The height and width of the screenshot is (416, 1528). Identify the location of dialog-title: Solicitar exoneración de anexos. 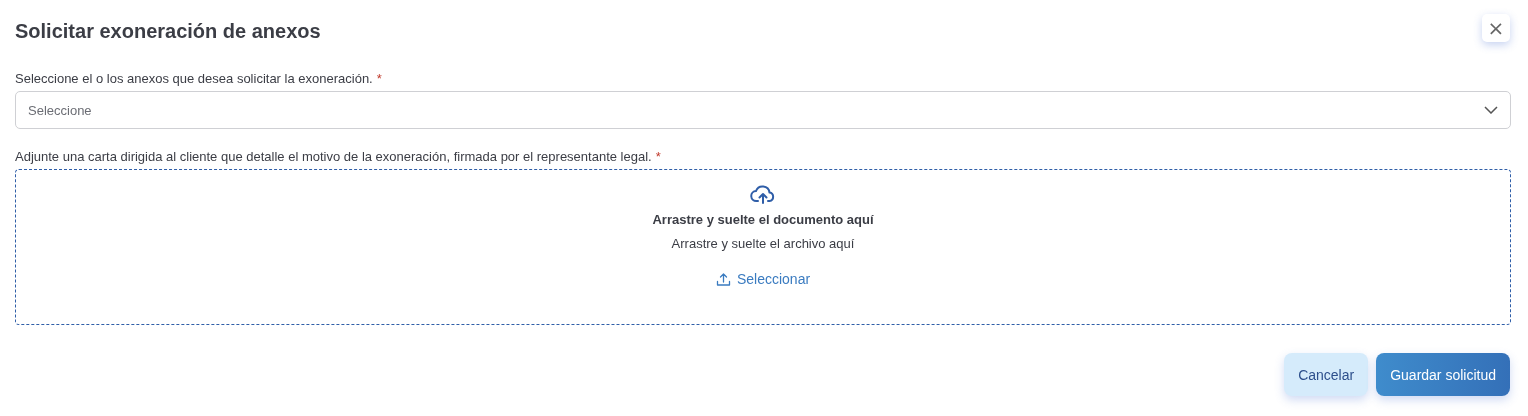
(168, 31).